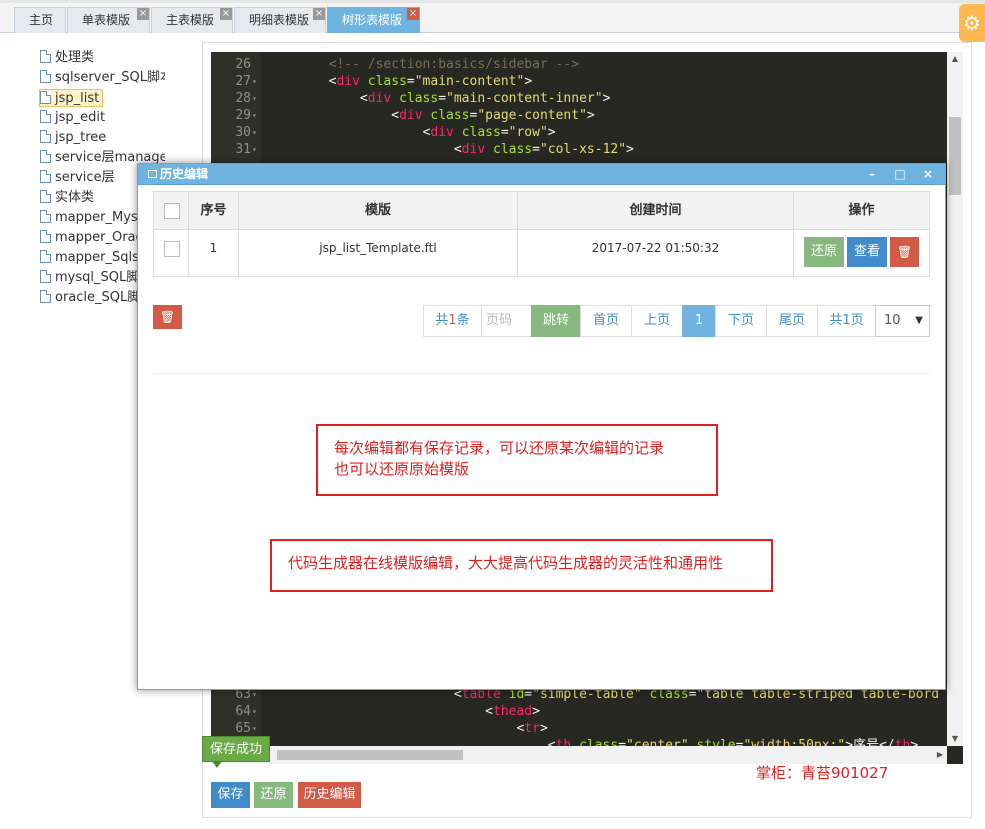 The height and width of the screenshot is (829, 985). I want to click on tab-label: 单表模版, so click(106, 20).